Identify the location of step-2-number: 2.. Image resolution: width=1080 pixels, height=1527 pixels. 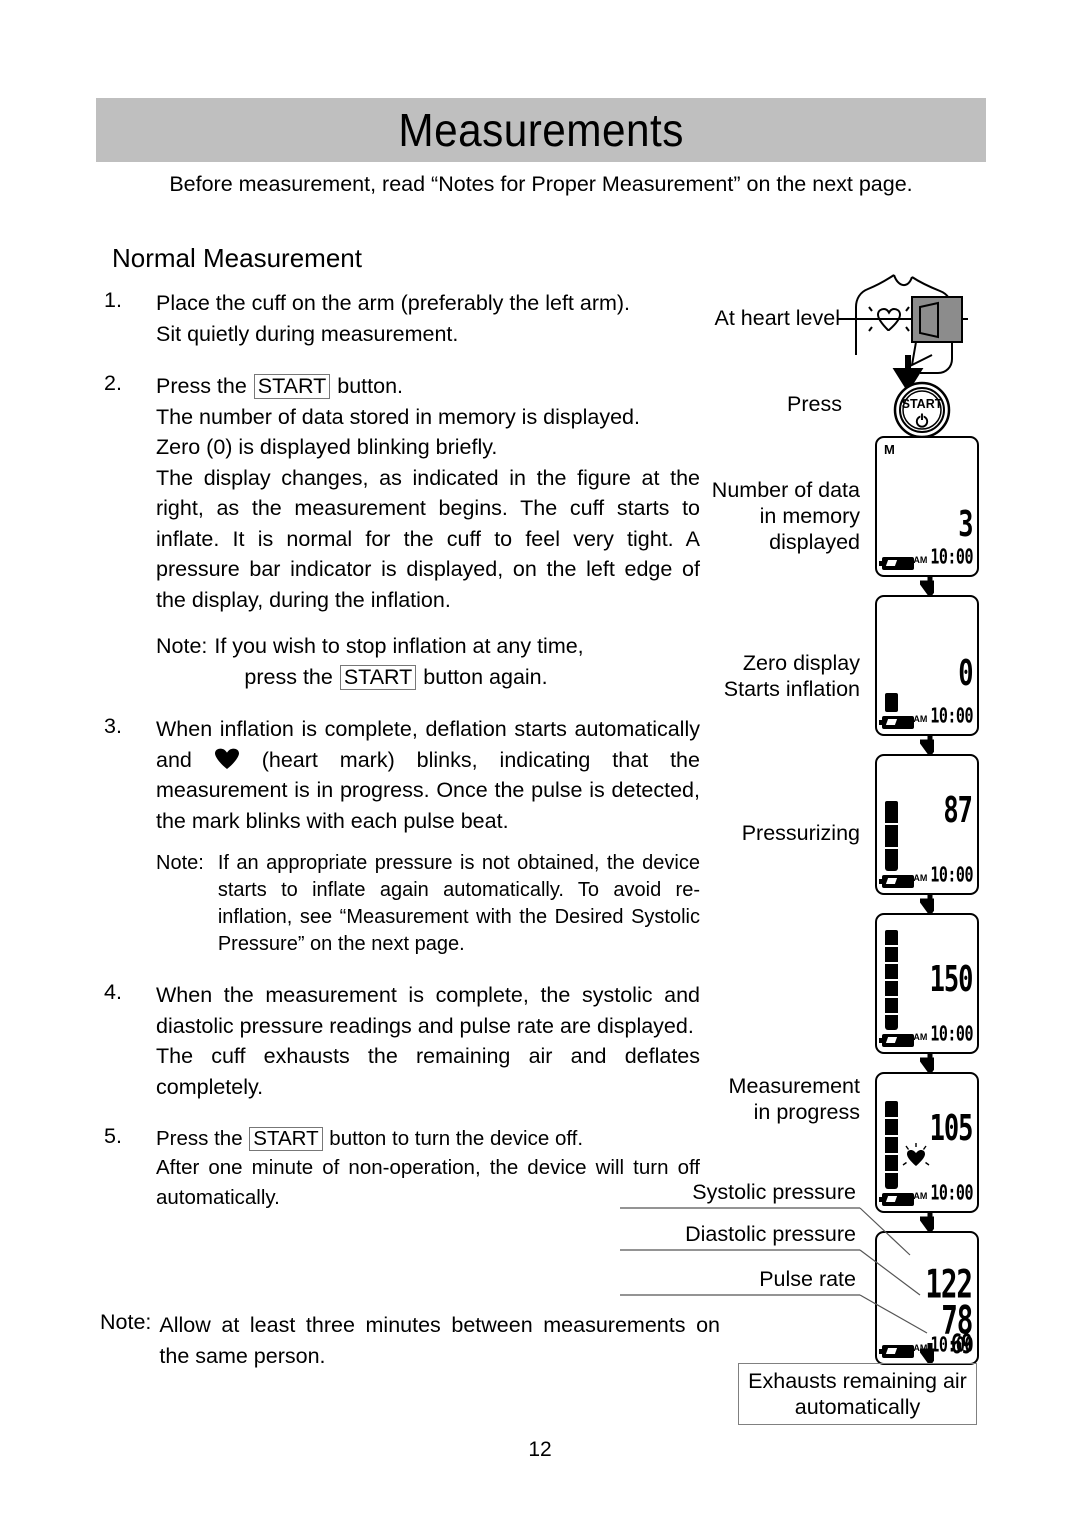
(113, 383).